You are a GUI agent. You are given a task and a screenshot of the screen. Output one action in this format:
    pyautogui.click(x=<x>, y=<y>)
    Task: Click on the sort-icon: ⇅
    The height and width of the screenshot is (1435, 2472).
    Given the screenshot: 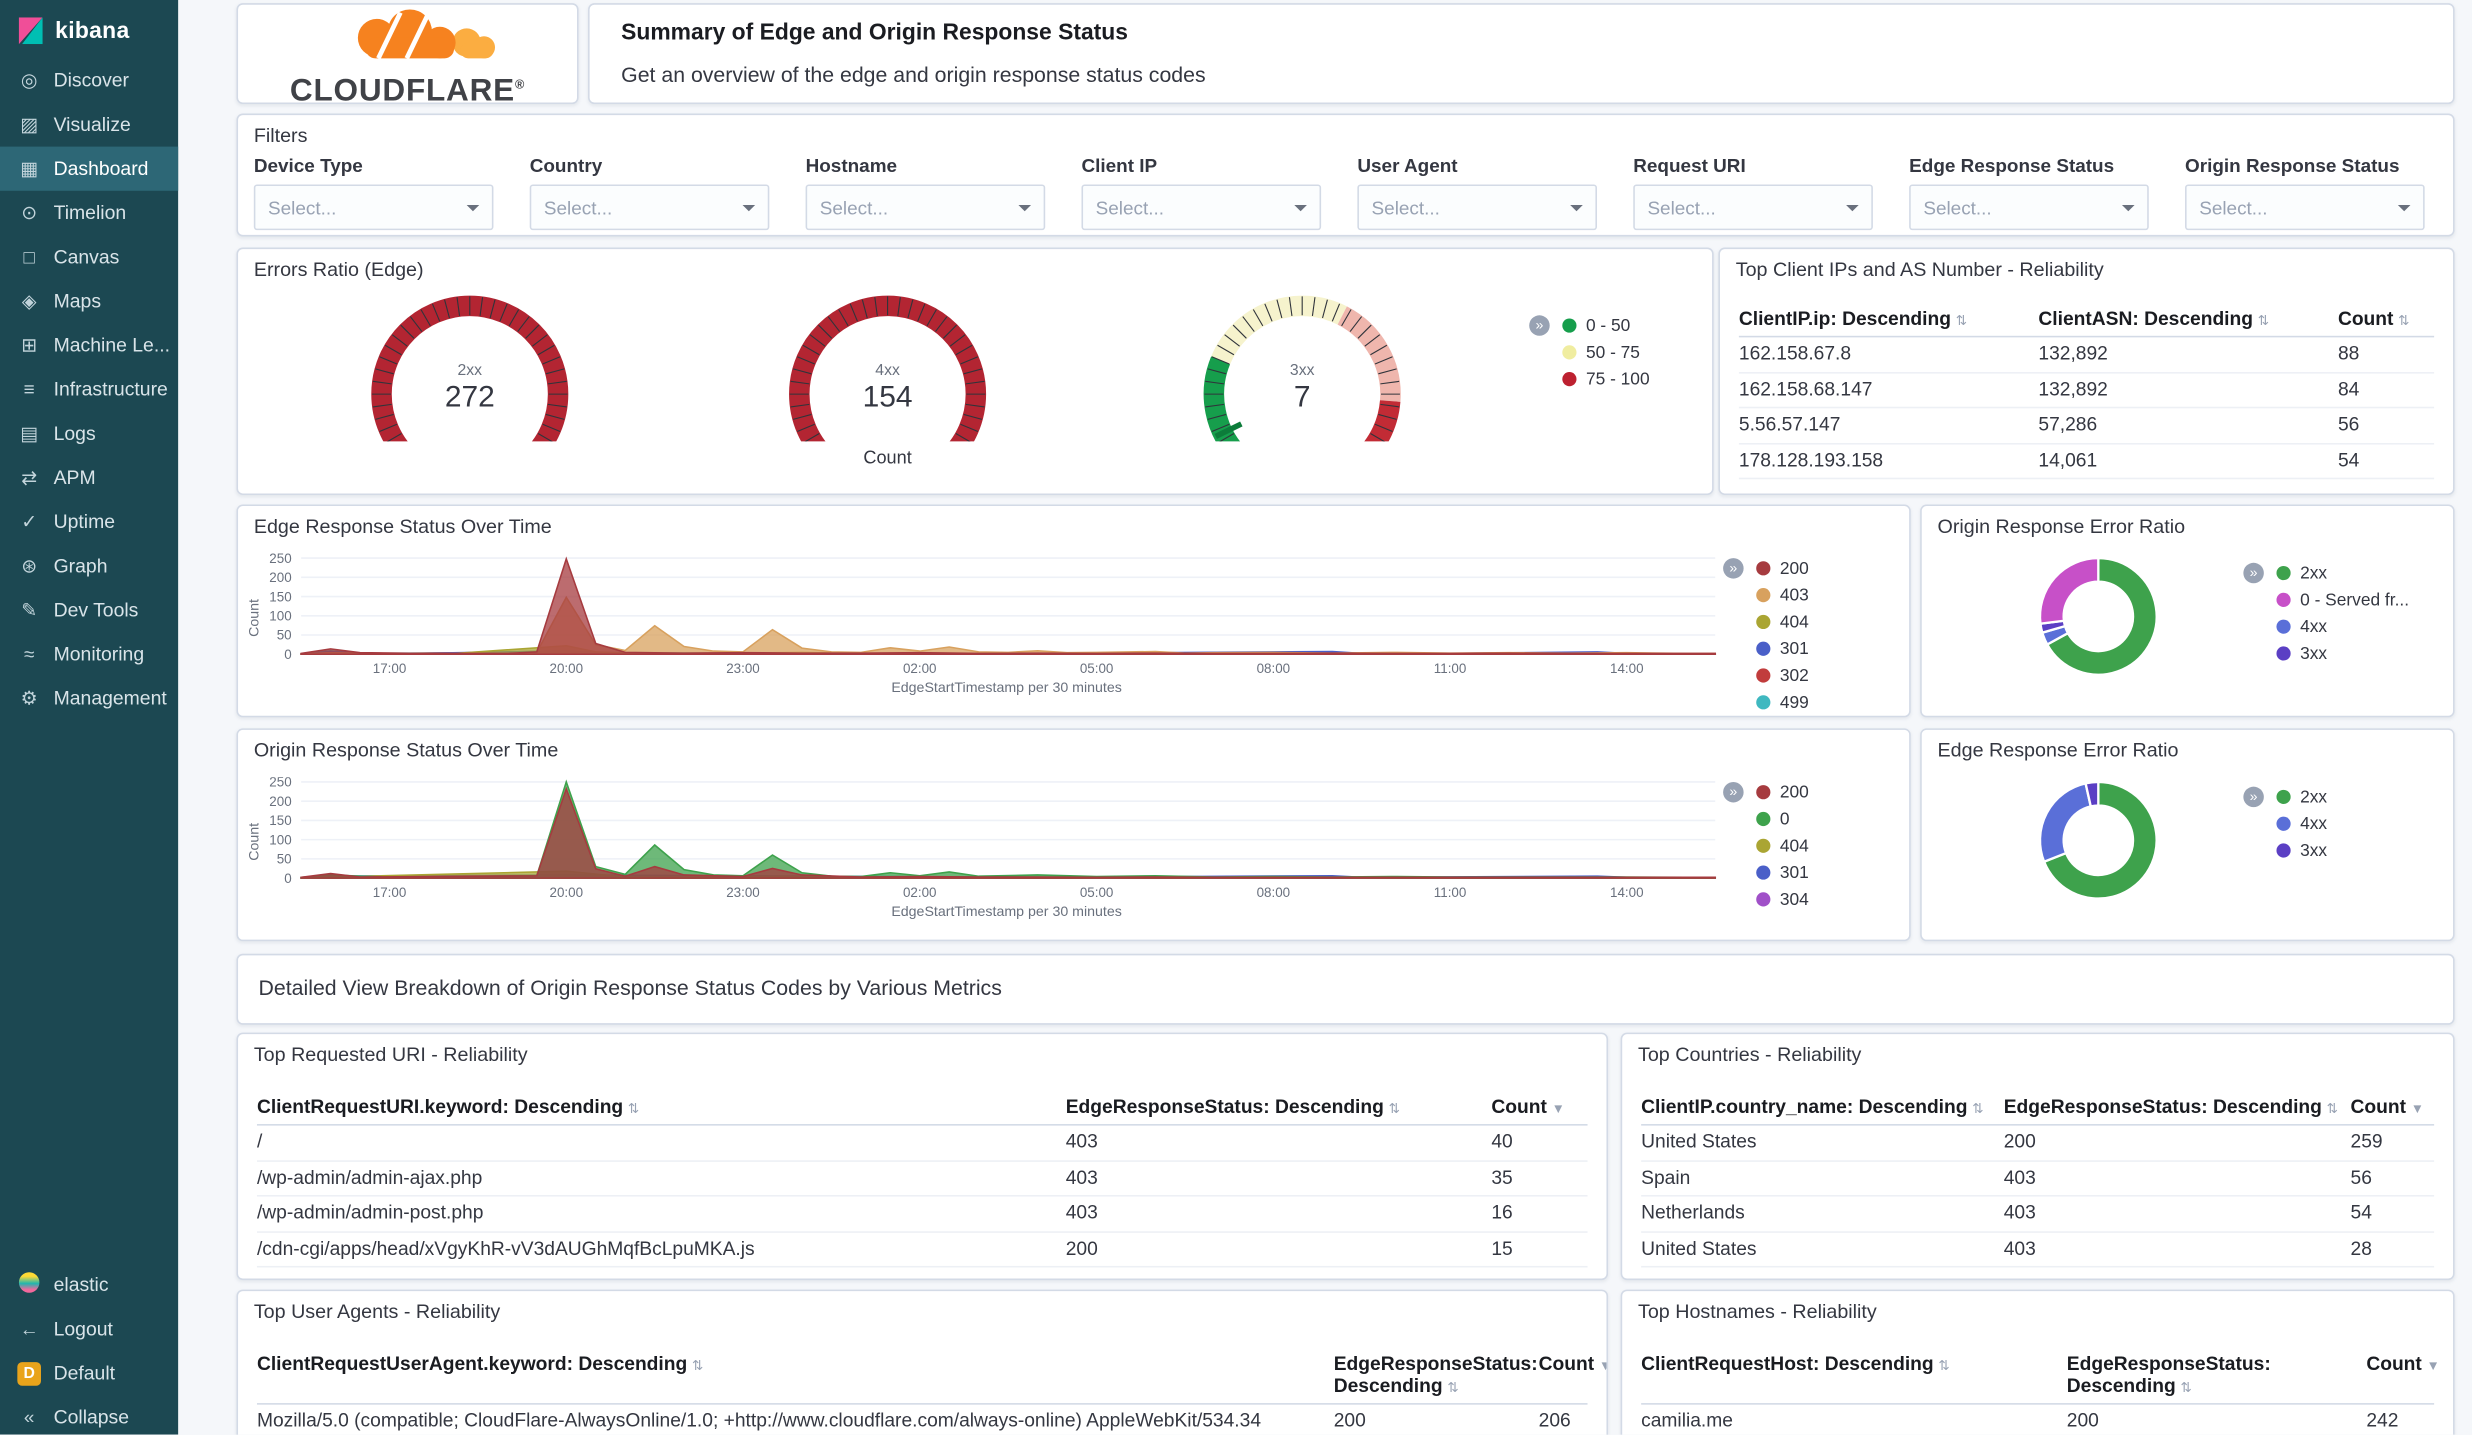 What is the action you would take?
    pyautogui.click(x=1453, y=1387)
    